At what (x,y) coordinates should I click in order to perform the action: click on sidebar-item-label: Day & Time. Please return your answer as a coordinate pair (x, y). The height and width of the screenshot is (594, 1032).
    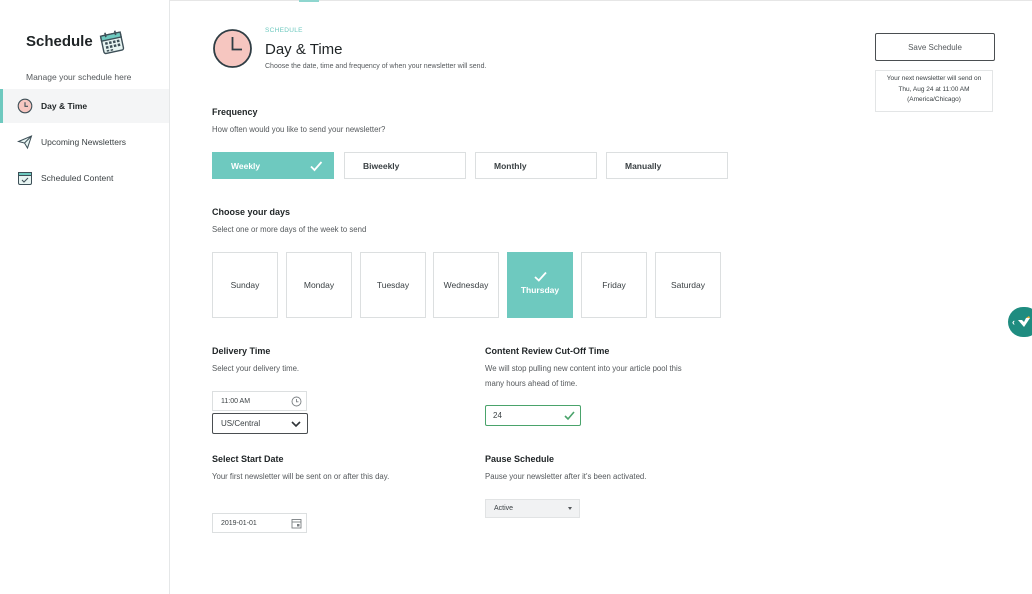
    Looking at the image, I should click on (64, 106).